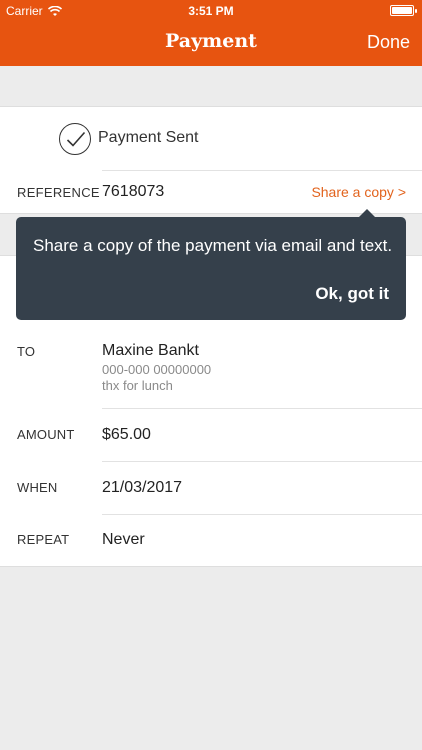 The width and height of the screenshot is (422, 750). Describe the element at coordinates (367, 213) in the screenshot. I see `tooltip-arrow` at that location.